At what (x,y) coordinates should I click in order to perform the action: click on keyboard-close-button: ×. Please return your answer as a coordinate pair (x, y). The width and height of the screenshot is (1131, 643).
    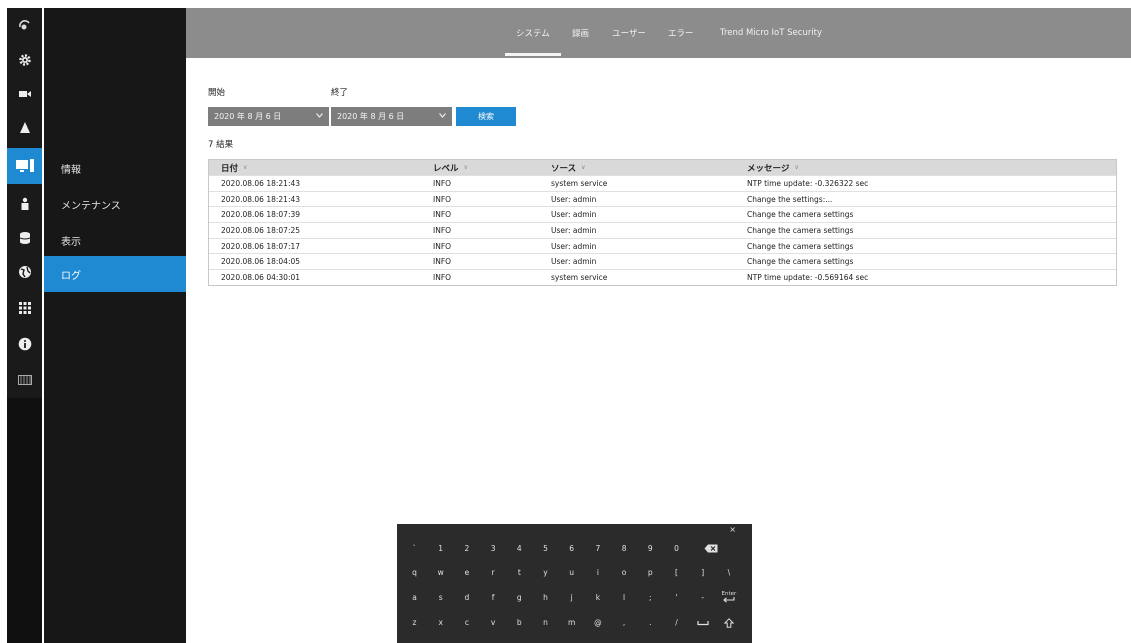
    Looking at the image, I should click on (732, 529).